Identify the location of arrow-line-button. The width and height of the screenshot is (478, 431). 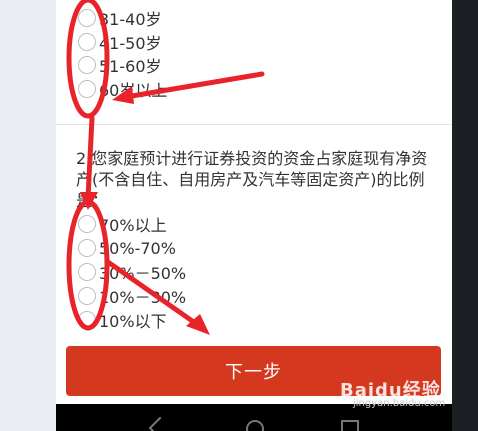
(153, 293).